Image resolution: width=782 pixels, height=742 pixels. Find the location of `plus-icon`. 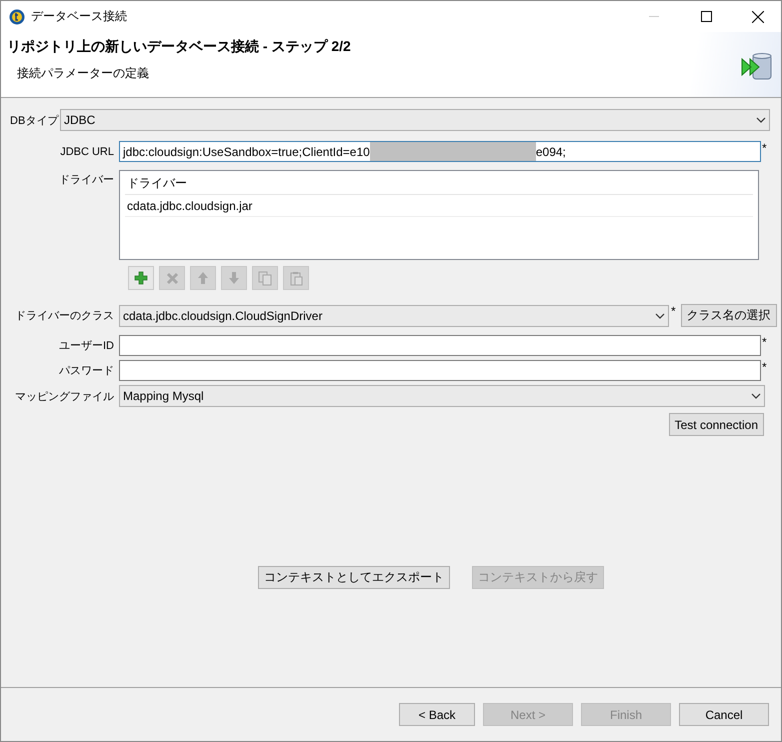

plus-icon is located at coordinates (141, 278).